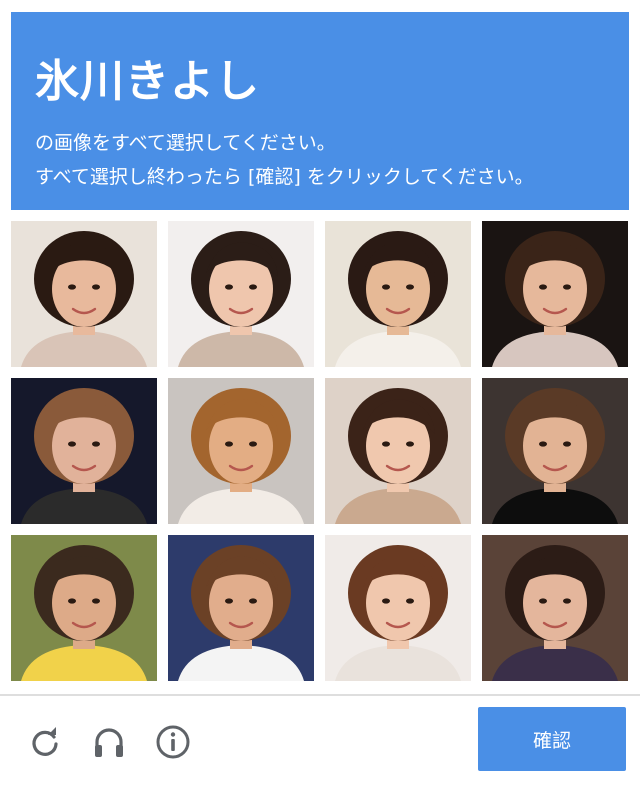 The width and height of the screenshot is (640, 787). I want to click on photo-man-hand-on-chin, so click(555, 451).